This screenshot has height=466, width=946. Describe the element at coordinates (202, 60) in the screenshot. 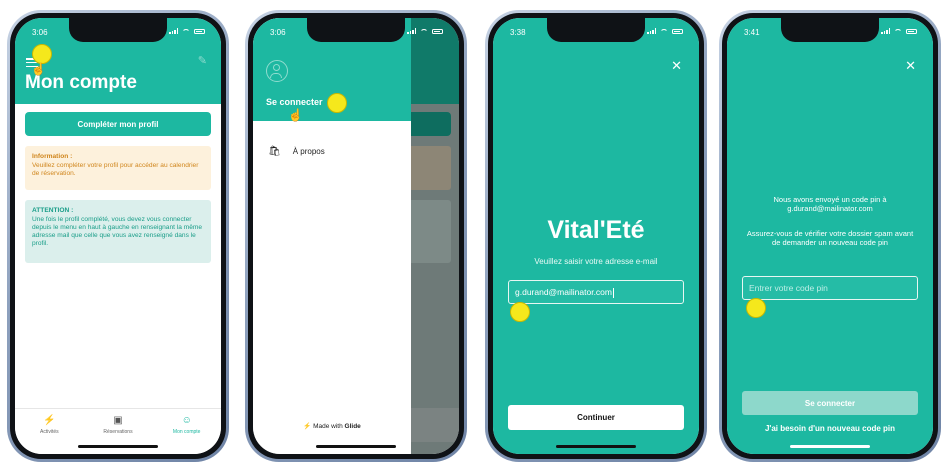

I see `edit-pencil-icon: ✎` at that location.